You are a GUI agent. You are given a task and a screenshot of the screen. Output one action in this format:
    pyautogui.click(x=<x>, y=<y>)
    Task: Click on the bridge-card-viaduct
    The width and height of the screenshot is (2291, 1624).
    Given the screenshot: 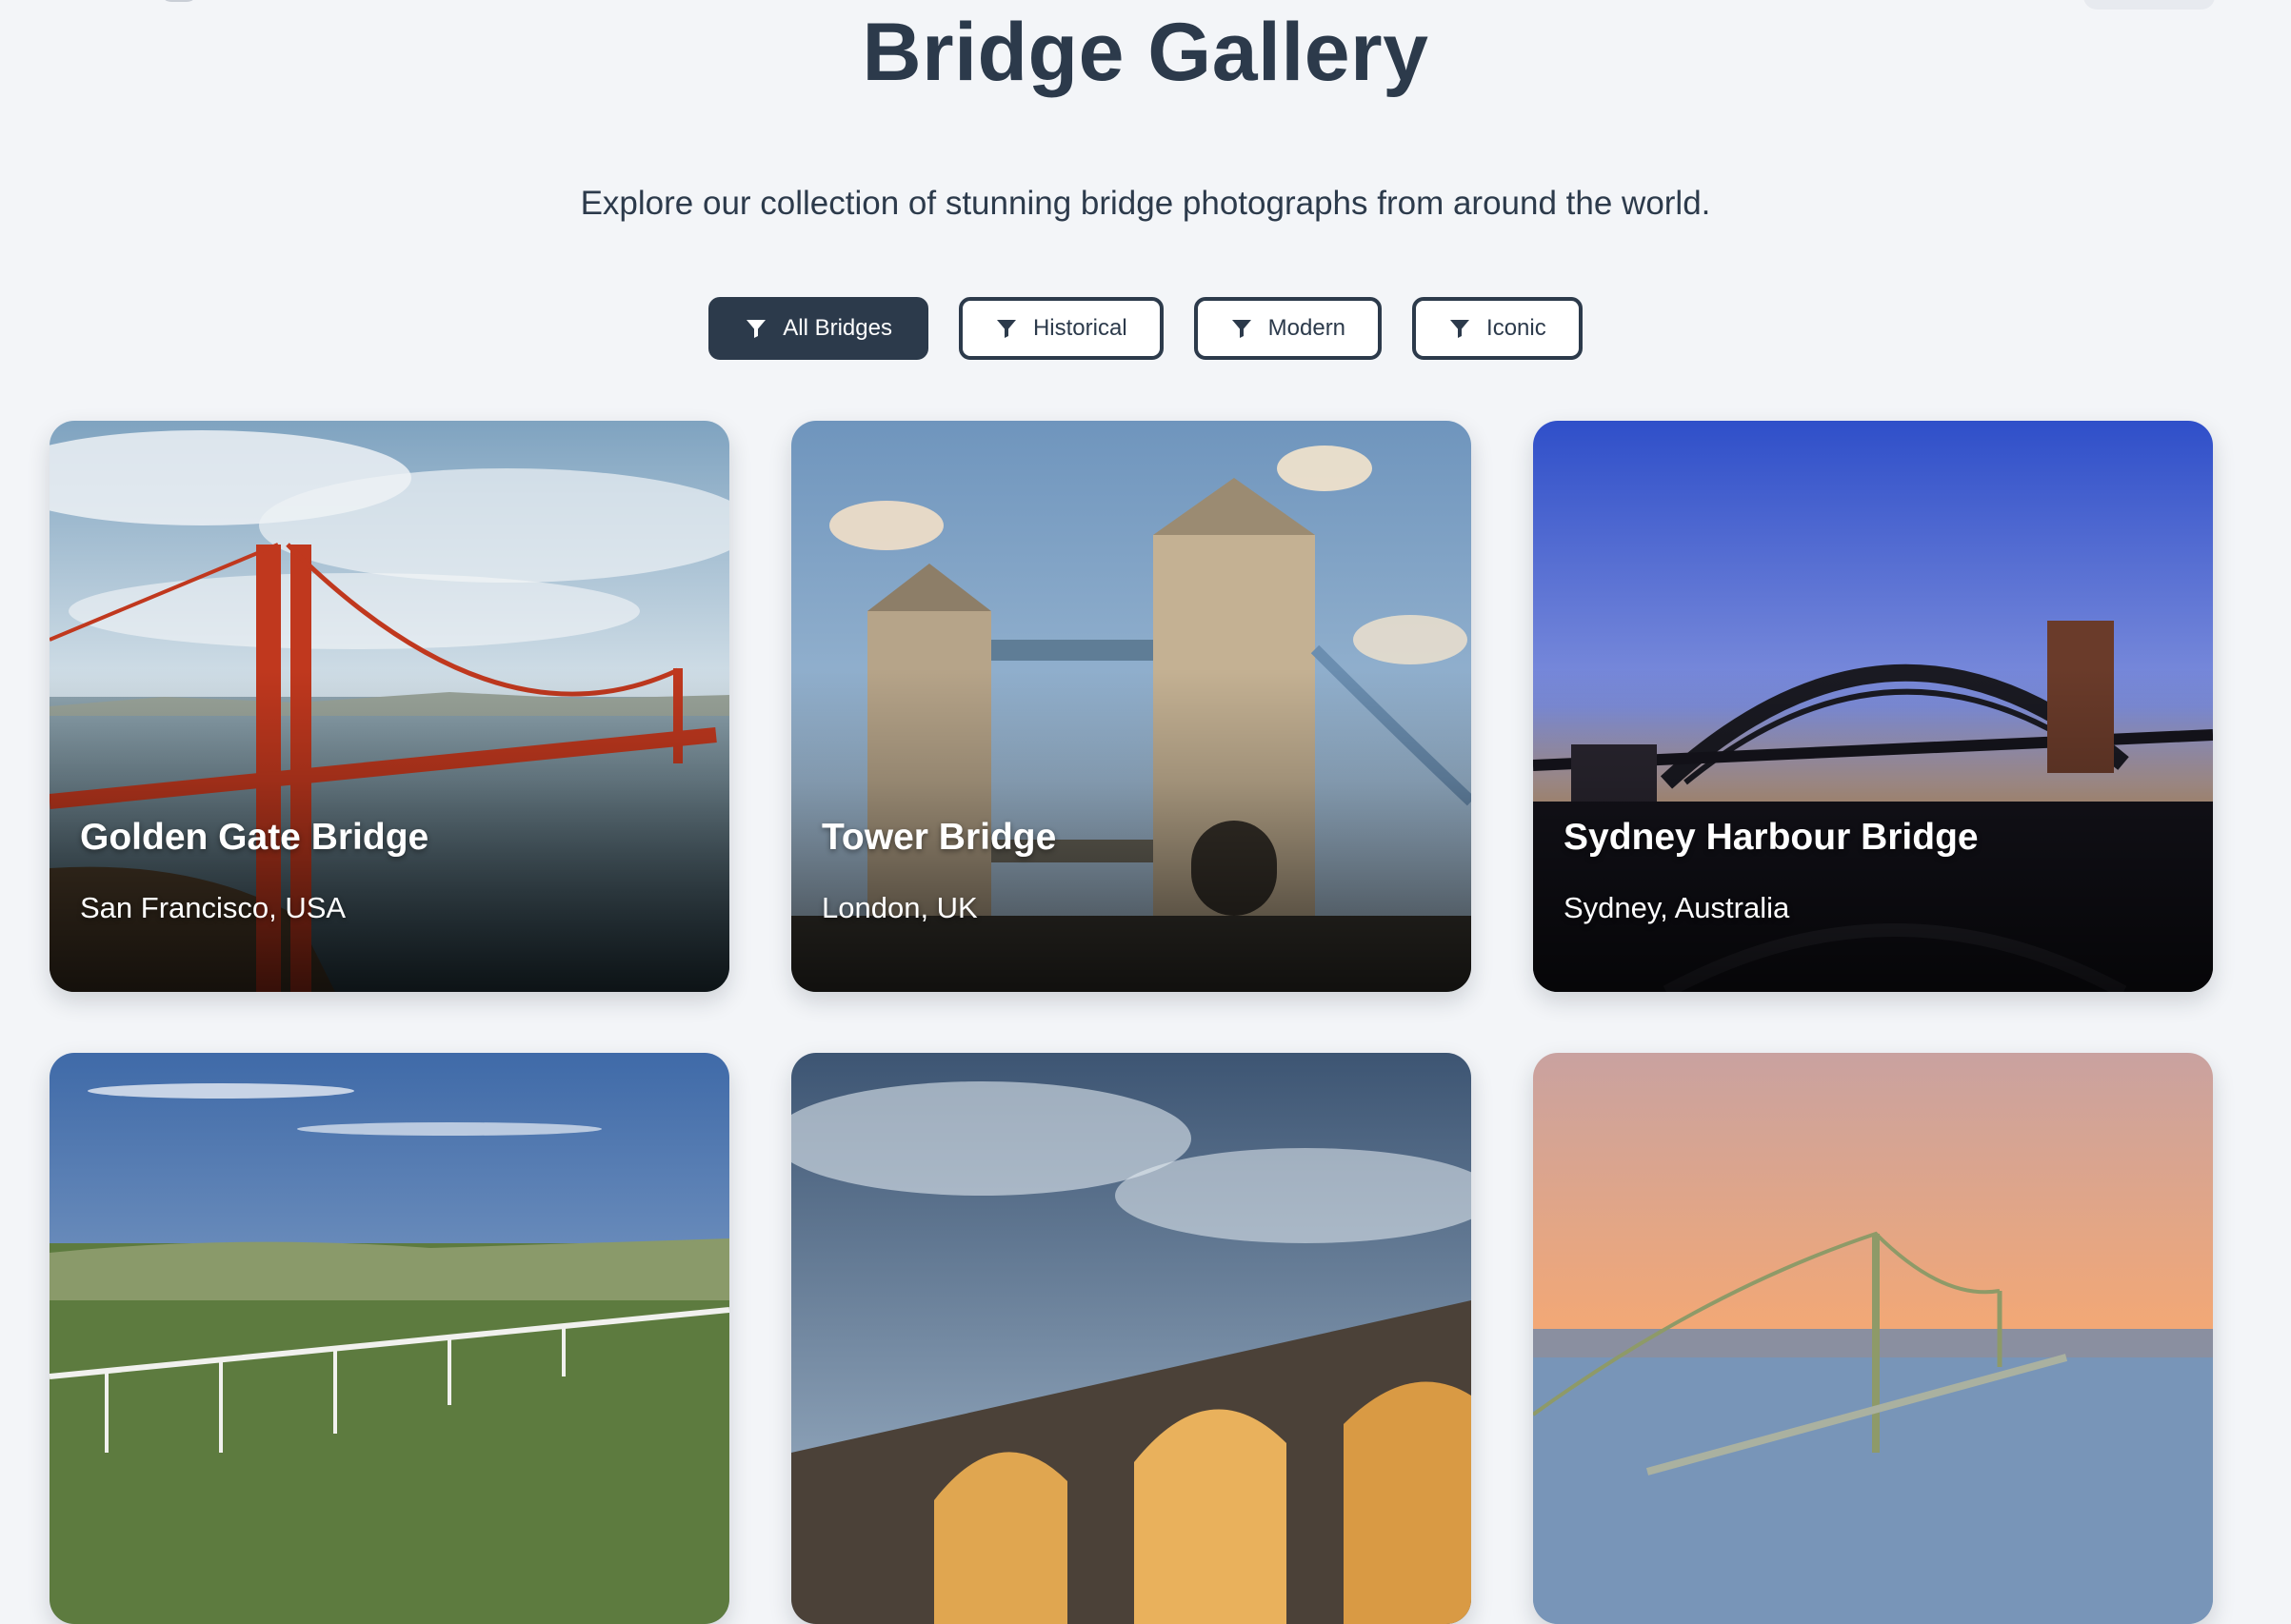 What is the action you would take?
    pyautogui.click(x=389, y=1338)
    